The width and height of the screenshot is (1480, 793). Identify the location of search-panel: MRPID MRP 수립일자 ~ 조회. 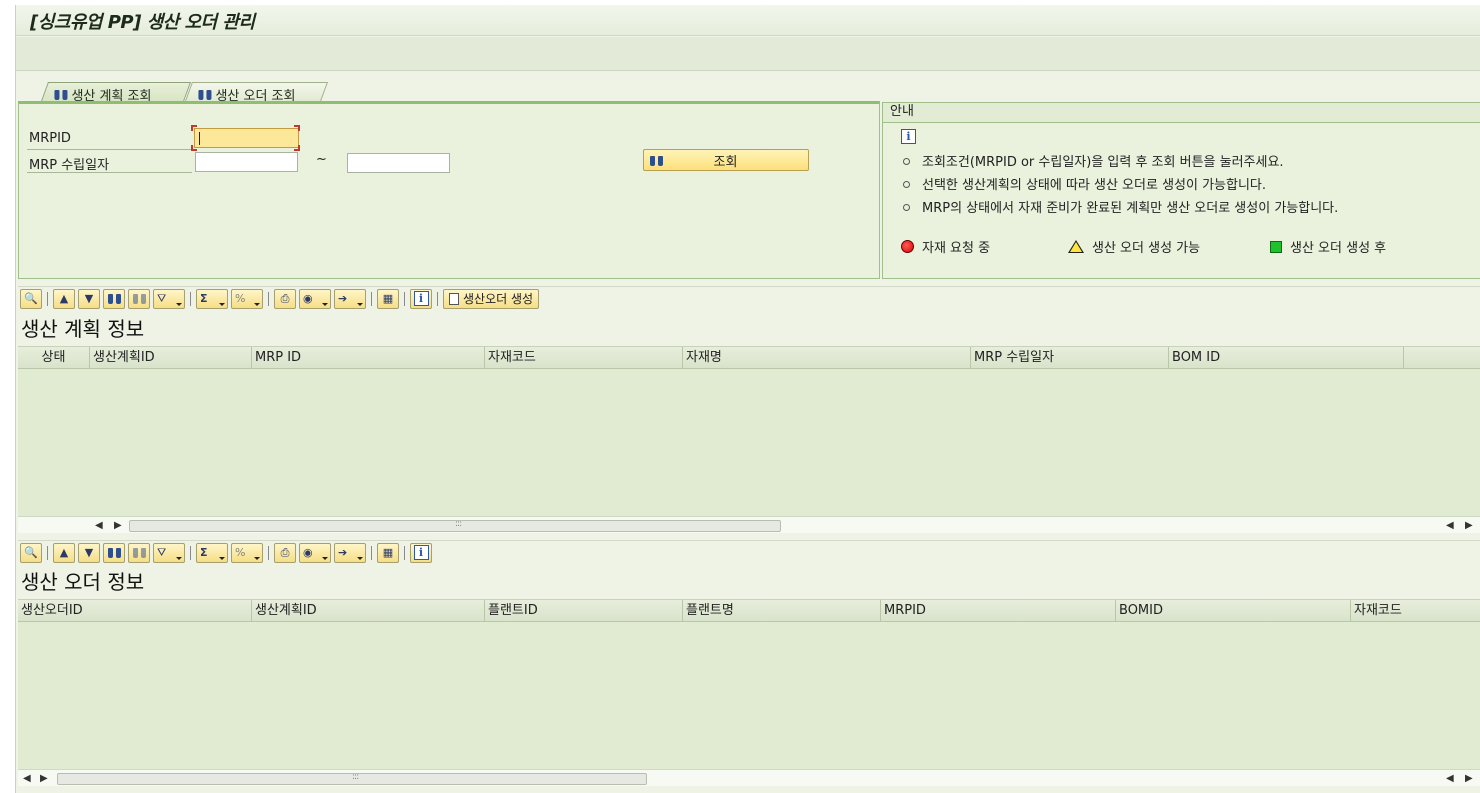
(449, 190).